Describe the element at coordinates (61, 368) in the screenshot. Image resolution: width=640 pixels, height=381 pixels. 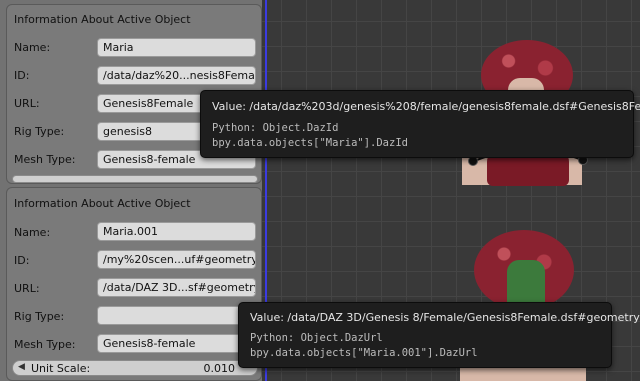
I see `unit-scale-label: Unit Scale:` at that location.